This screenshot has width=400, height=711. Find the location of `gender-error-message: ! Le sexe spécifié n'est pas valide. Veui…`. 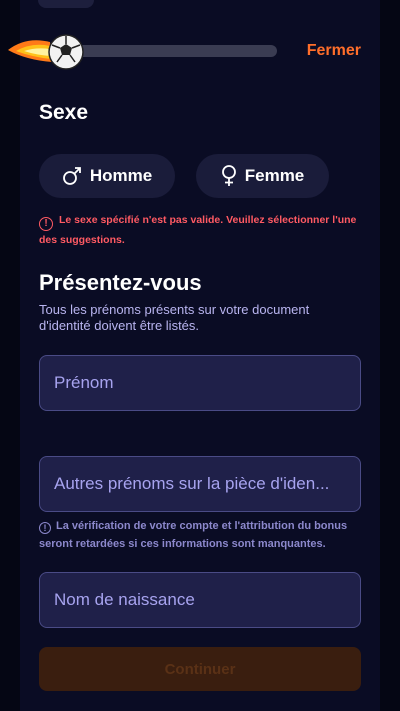

gender-error-message: ! Le sexe spécifié n'est pas valide. Veui… is located at coordinates (204, 230).